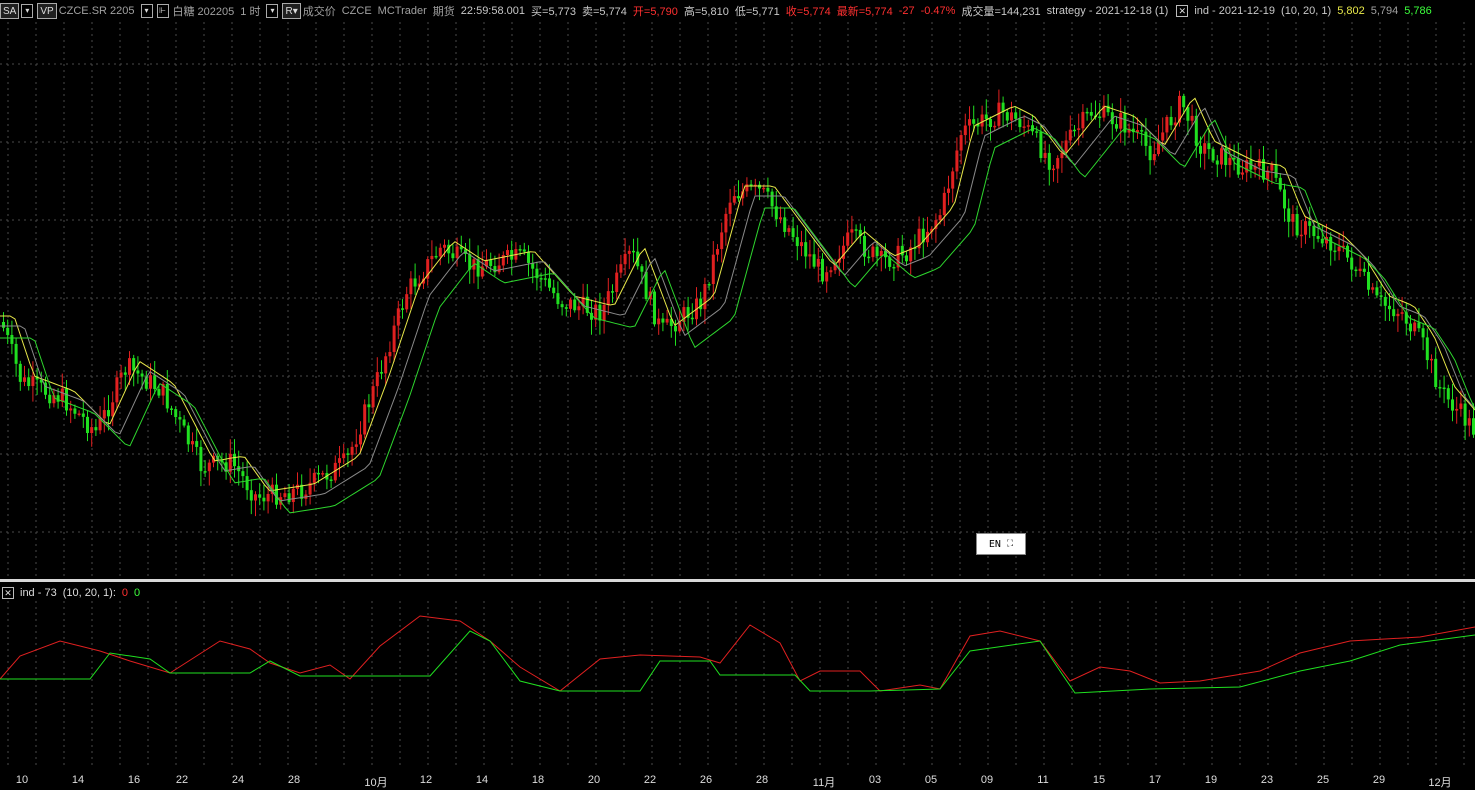 The width and height of the screenshot is (1475, 790). Describe the element at coordinates (553, 12) in the screenshot. I see `bid-label: 买=5,773` at that location.